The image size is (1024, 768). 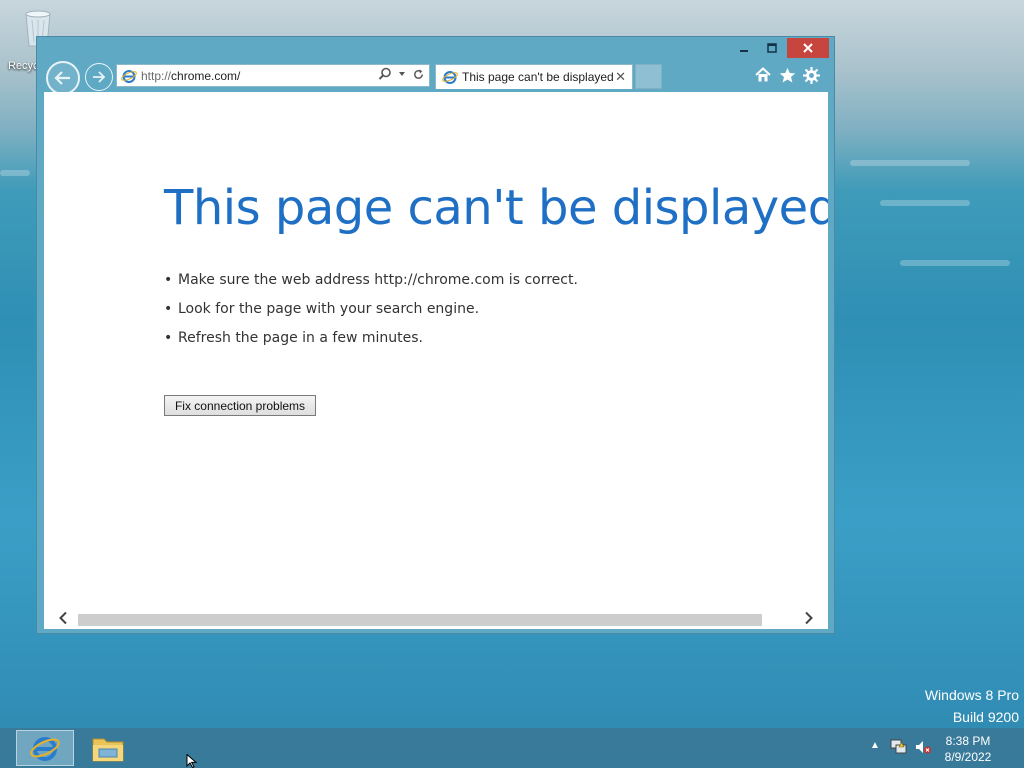 What do you see at coordinates (875, 745) in the screenshot?
I see `show-hidden-icons-button: ▲` at bounding box center [875, 745].